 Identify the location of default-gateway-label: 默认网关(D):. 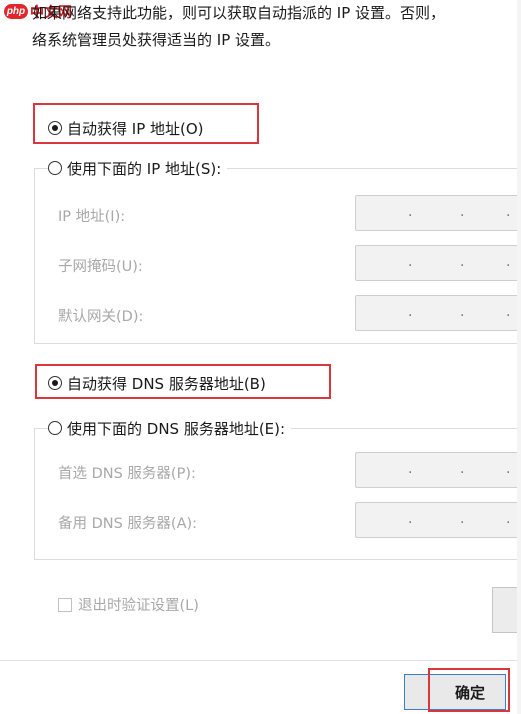
(101, 317).